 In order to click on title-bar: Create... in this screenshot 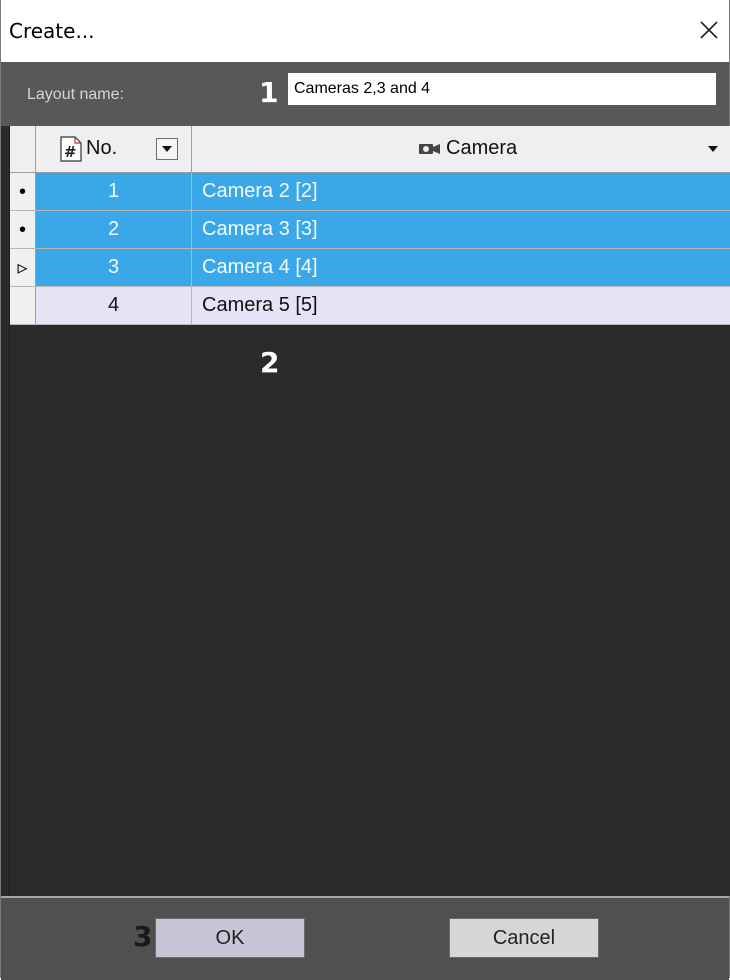, I will do `click(365, 31)`.